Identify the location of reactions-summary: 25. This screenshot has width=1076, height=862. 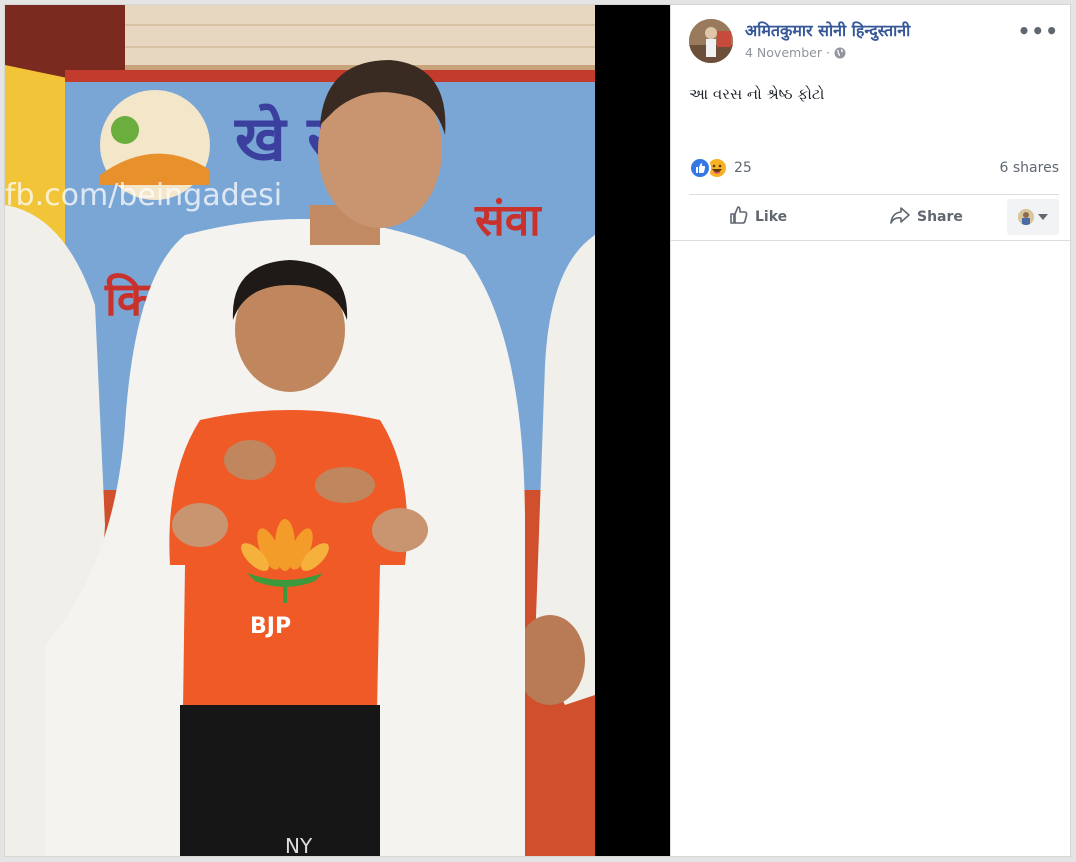
(720, 168).